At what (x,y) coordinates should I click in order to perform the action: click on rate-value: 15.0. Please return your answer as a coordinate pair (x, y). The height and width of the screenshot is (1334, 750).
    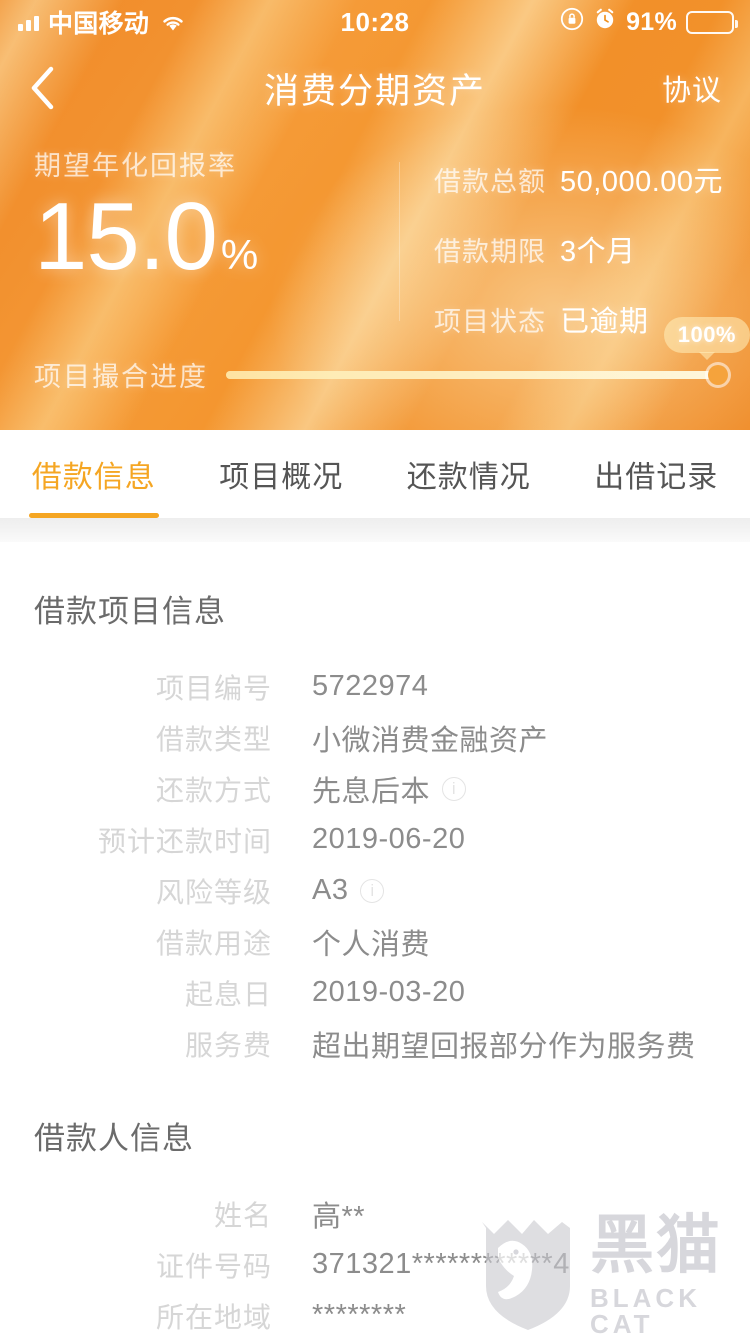
    Looking at the image, I should click on (126, 236).